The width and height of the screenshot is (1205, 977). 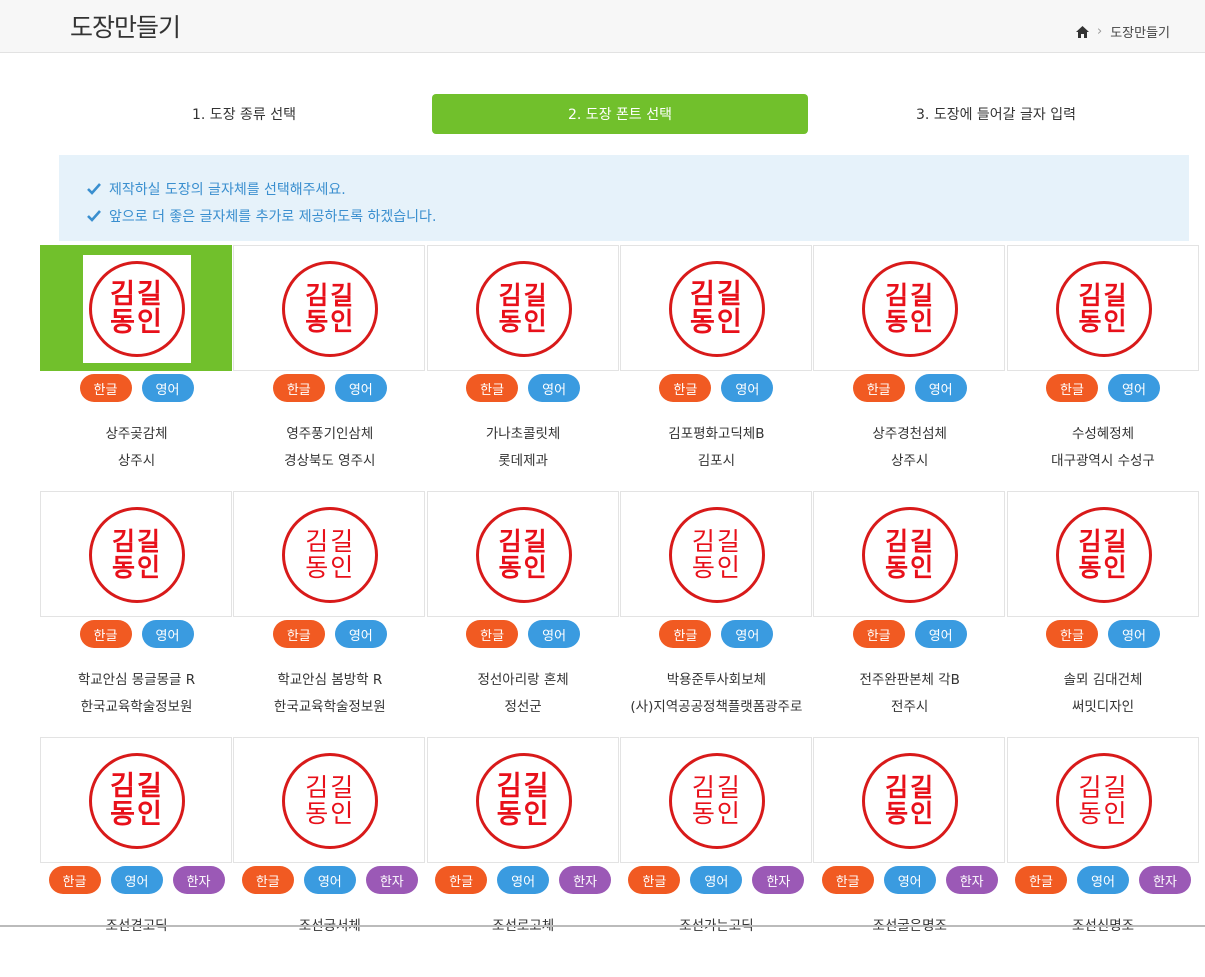 I want to click on breadcrumb-current: 도장만들기, so click(x=1140, y=33).